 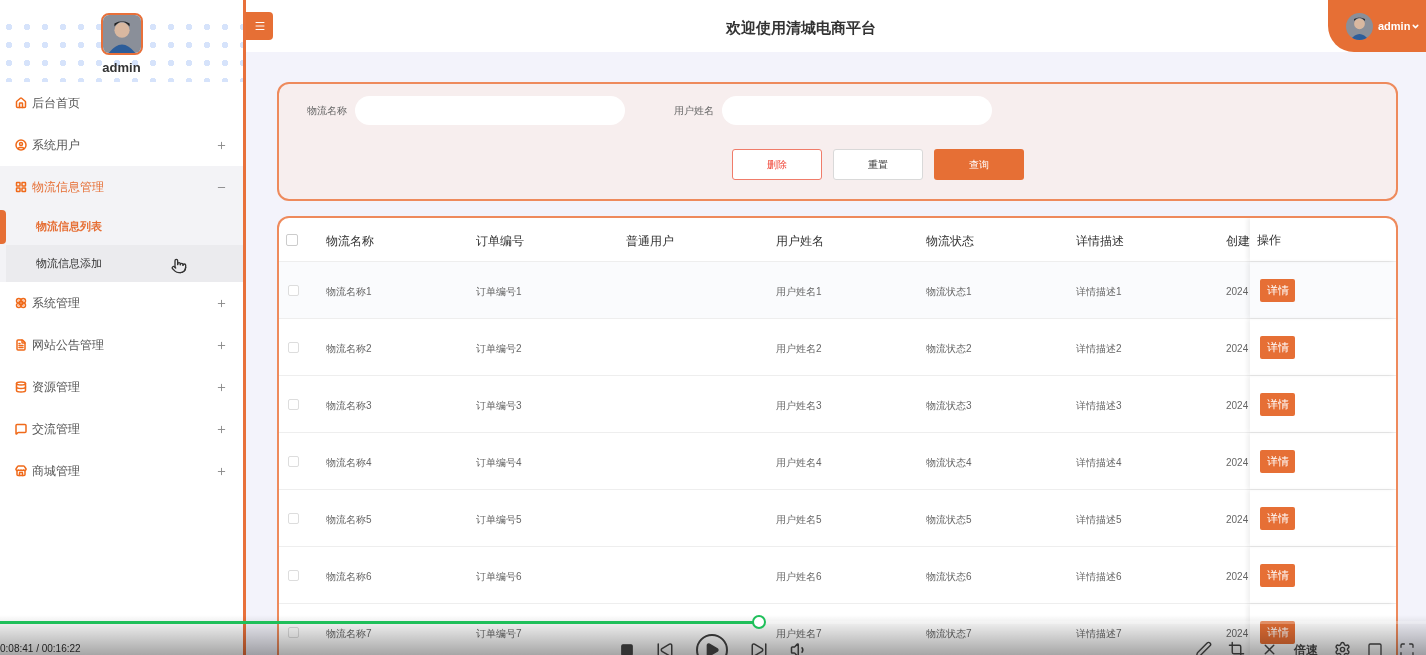 I want to click on table-cell: 用户姓名2, so click(x=799, y=348).